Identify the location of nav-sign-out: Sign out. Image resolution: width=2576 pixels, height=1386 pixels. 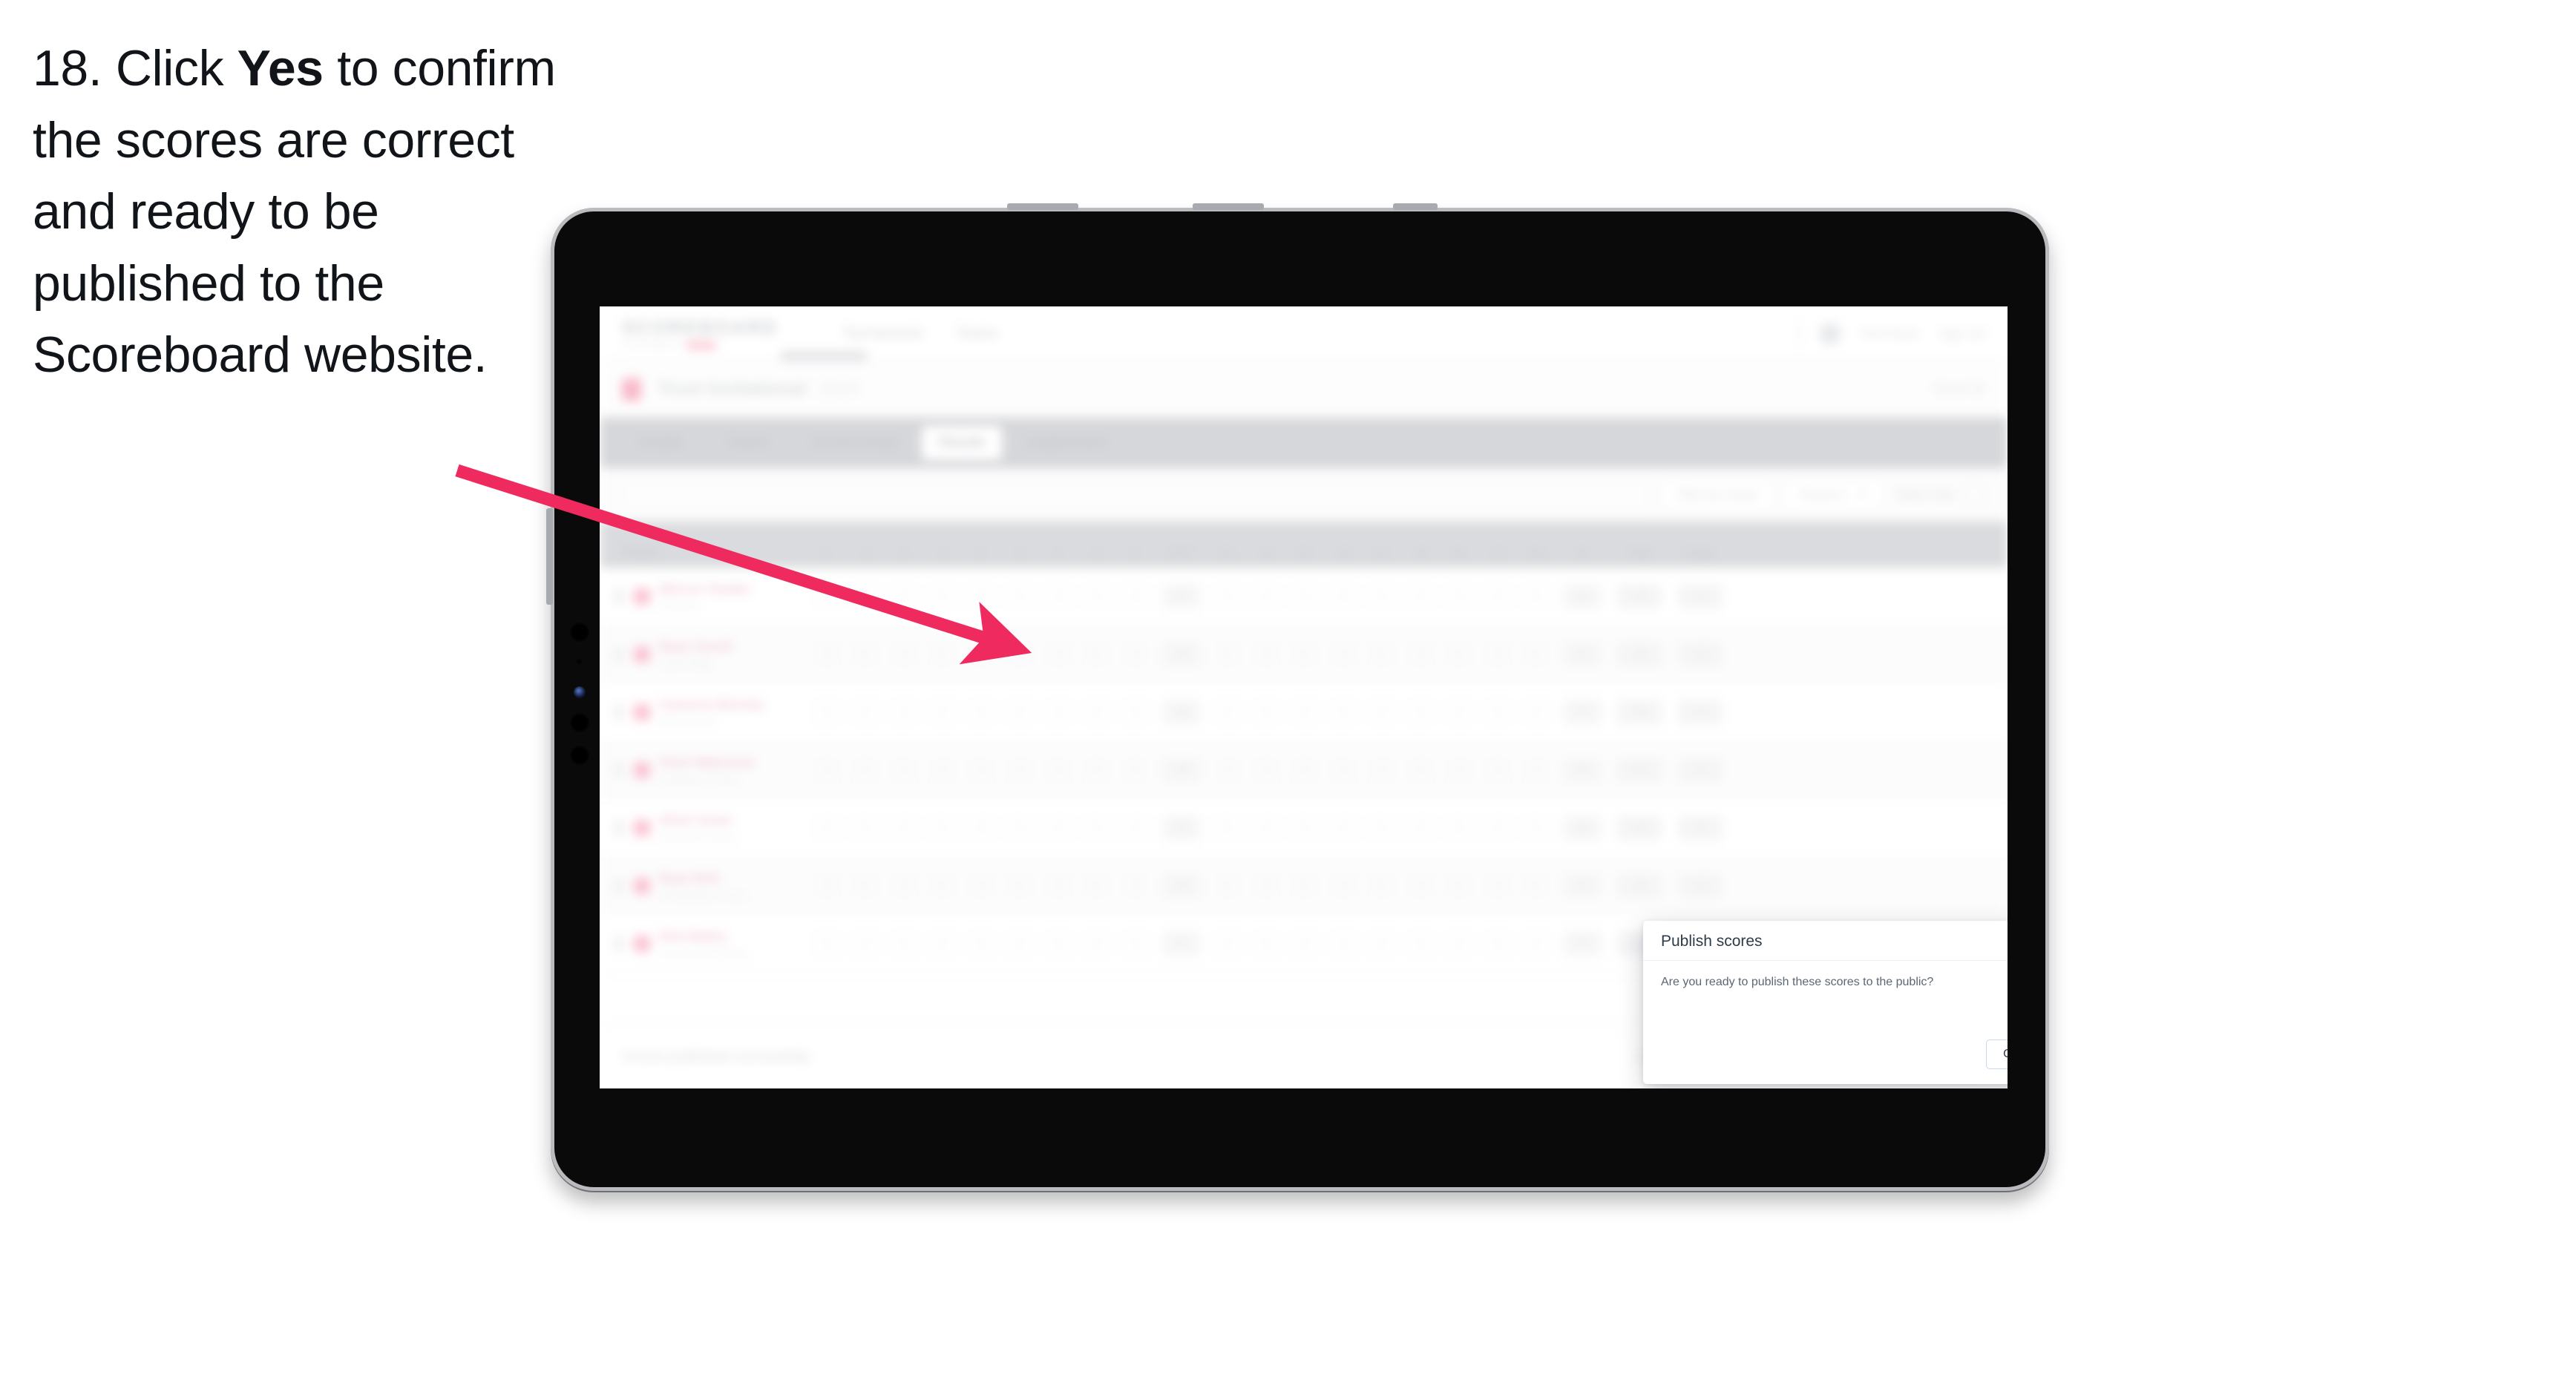
(1962, 333).